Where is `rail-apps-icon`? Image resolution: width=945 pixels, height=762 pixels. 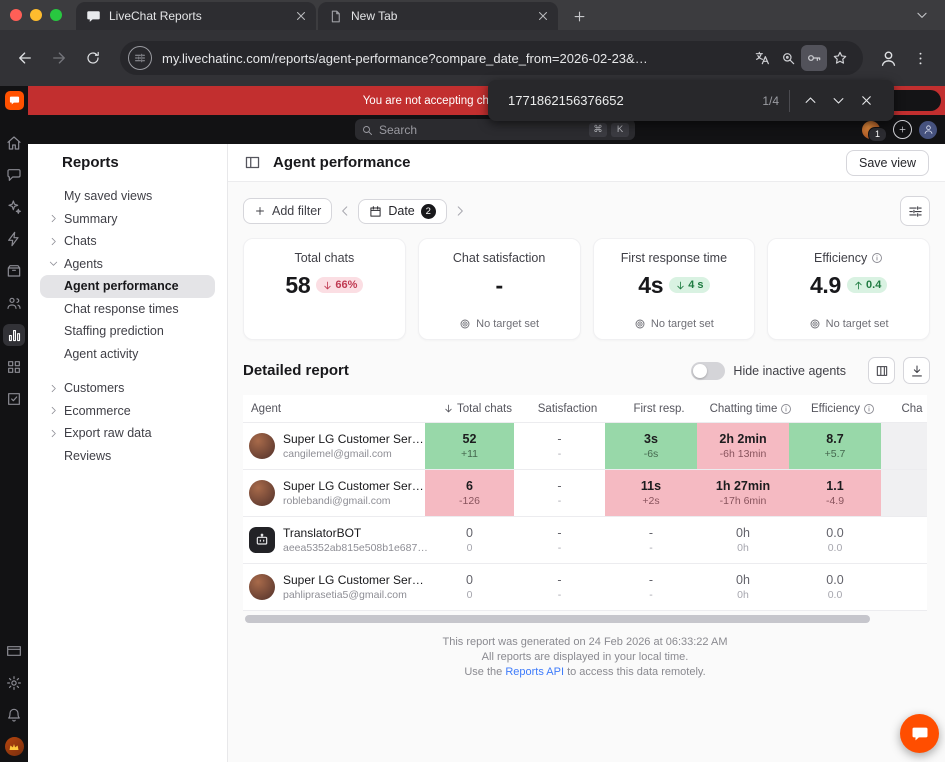
rail-apps-icon is located at coordinates (14, 367).